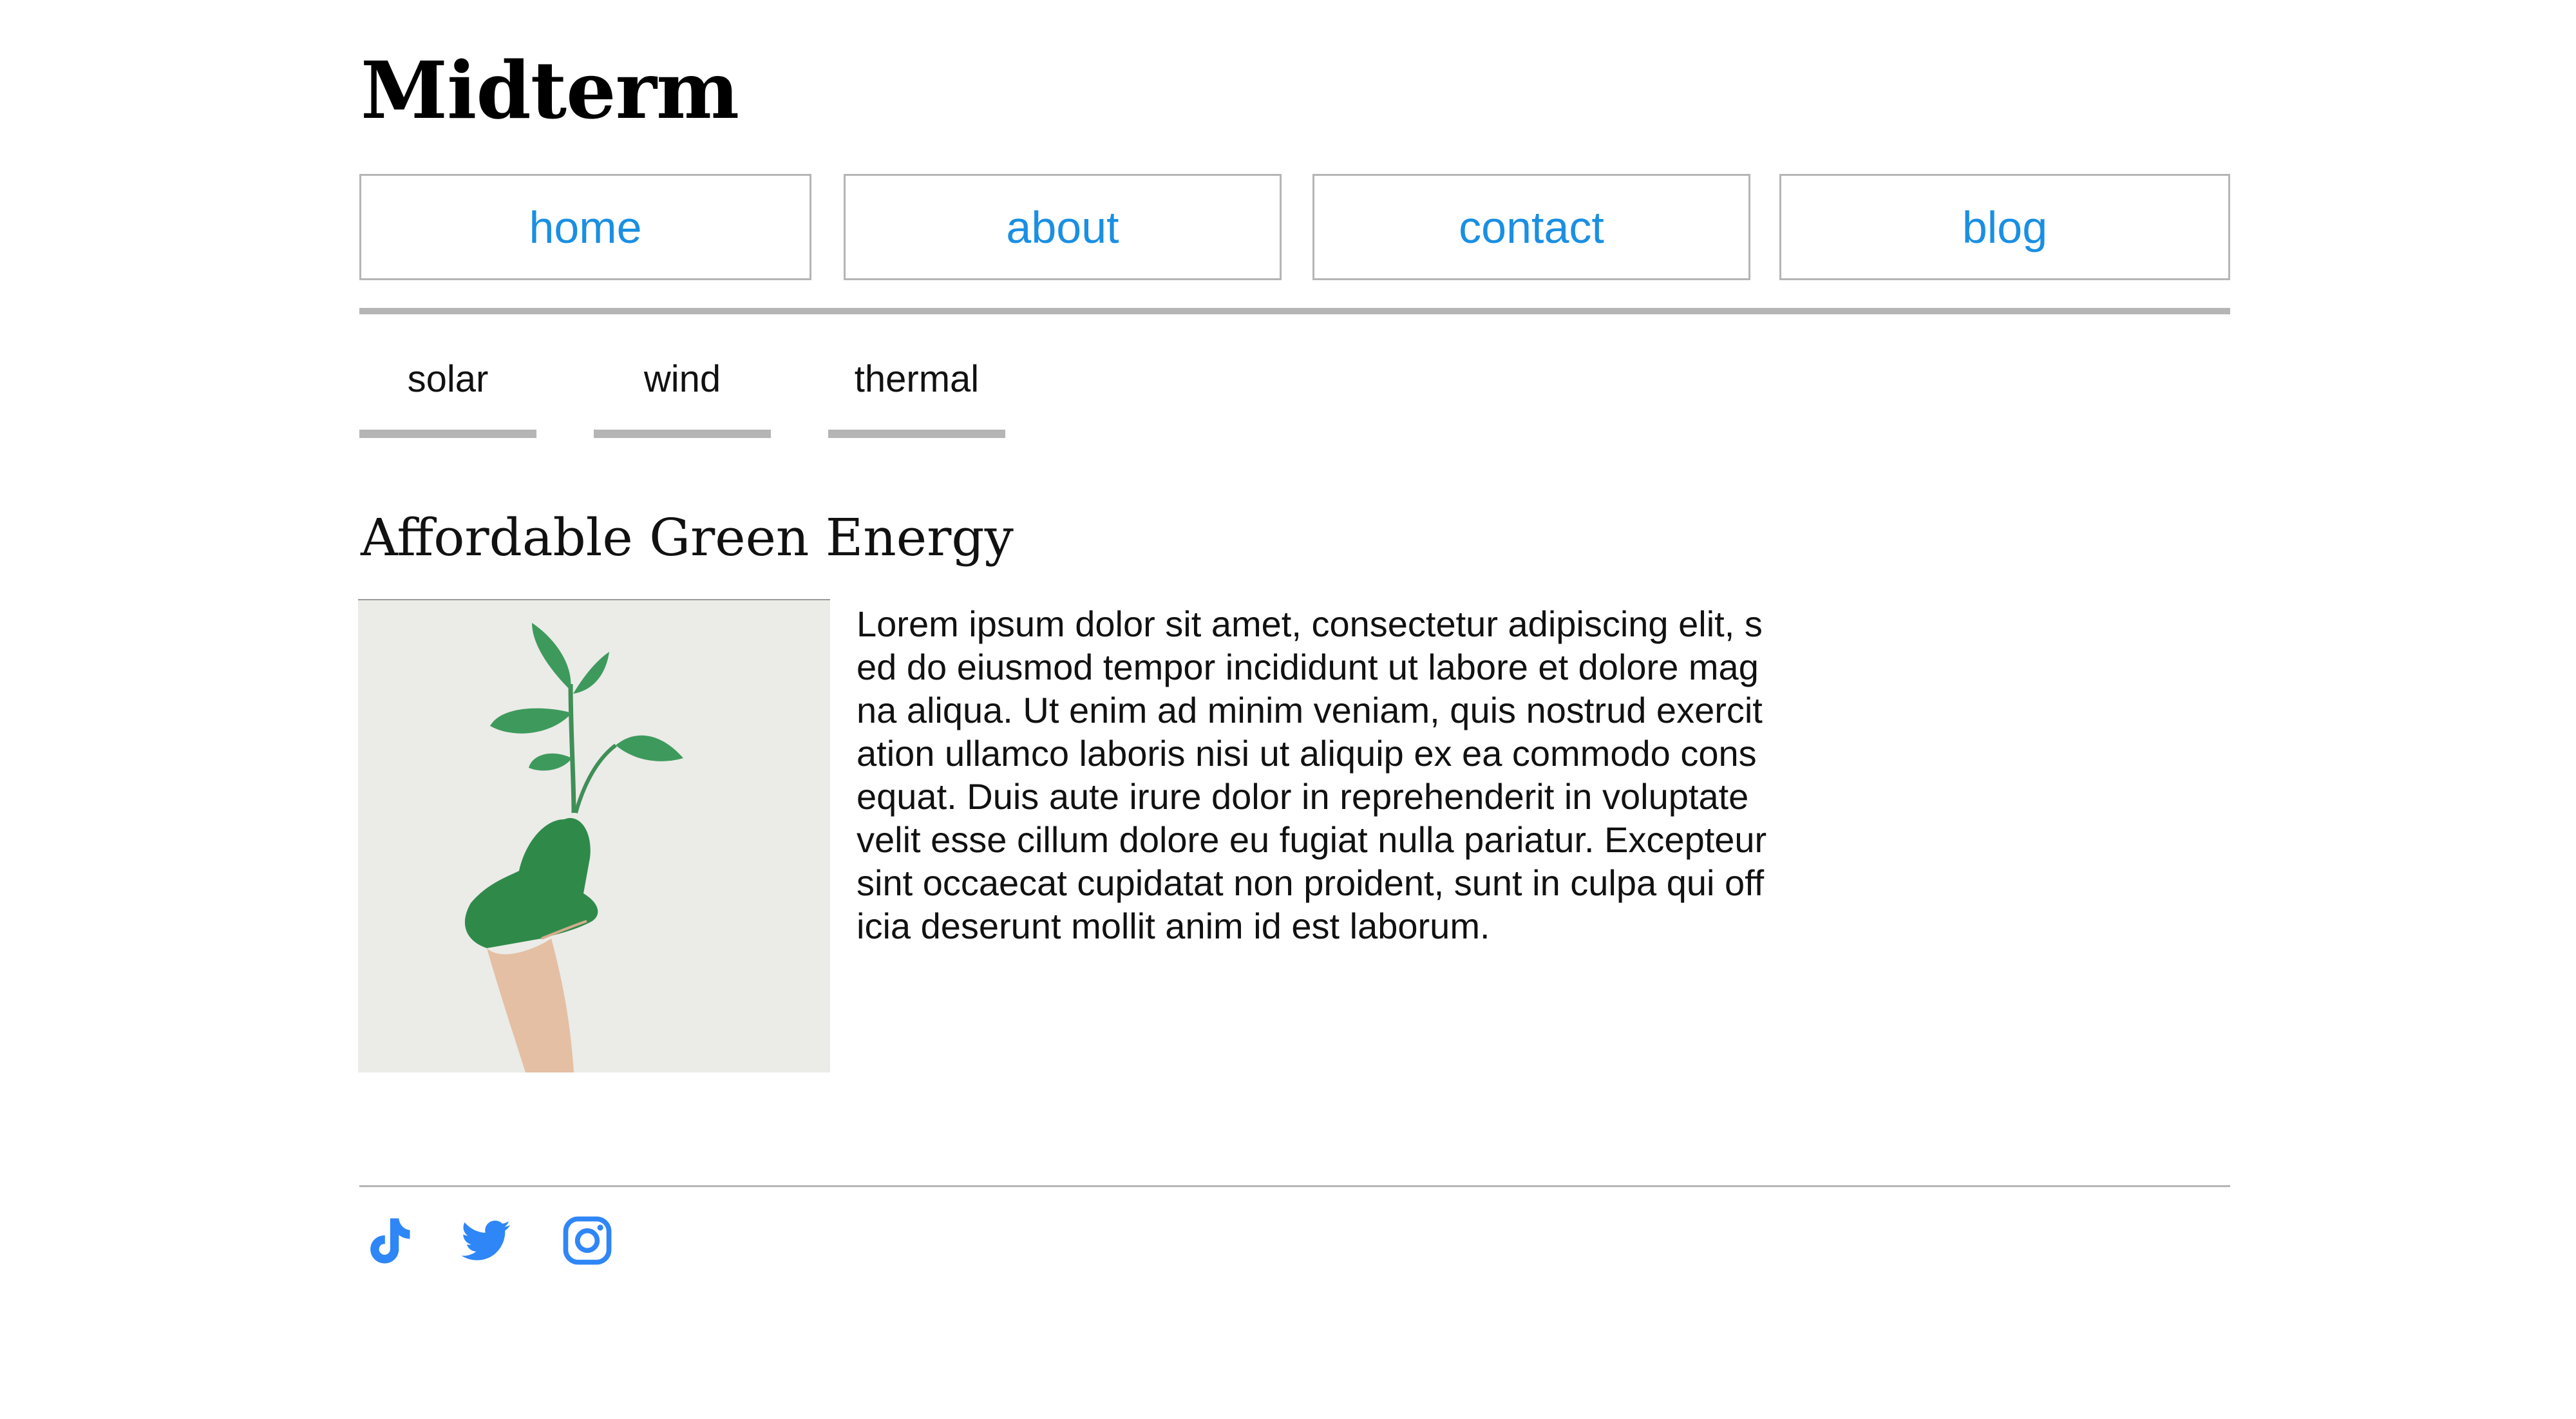 The width and height of the screenshot is (2576, 1419). Describe the element at coordinates (550, 90) in the screenshot. I see `site-title: Midterm` at that location.